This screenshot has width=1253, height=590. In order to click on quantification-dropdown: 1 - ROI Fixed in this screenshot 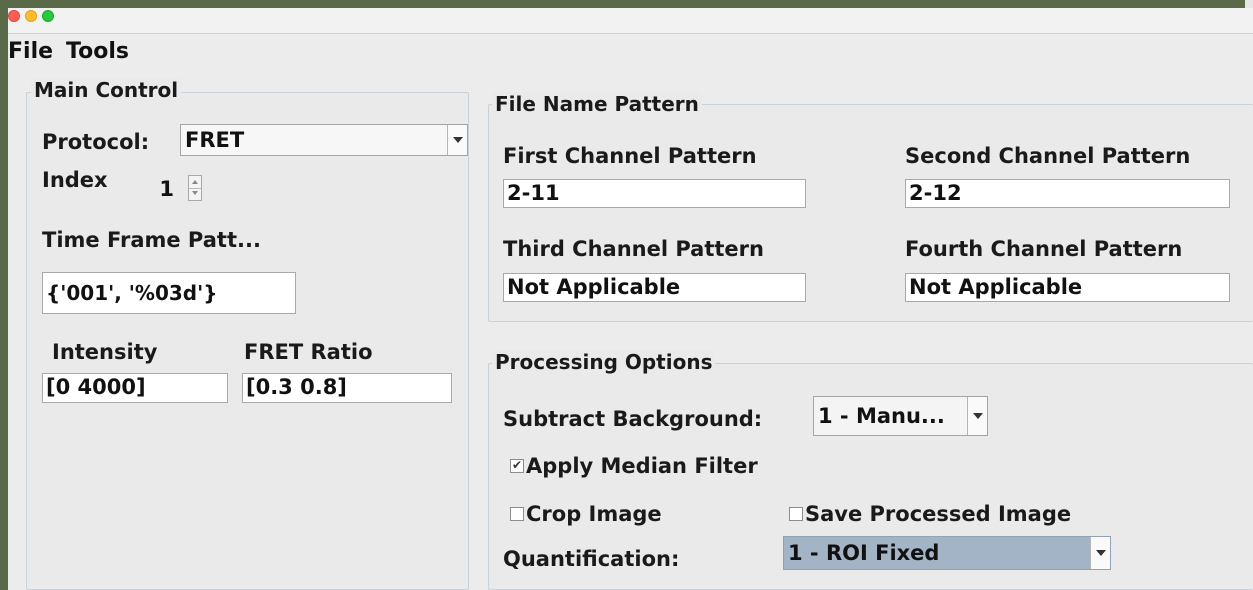, I will do `click(947, 553)`.